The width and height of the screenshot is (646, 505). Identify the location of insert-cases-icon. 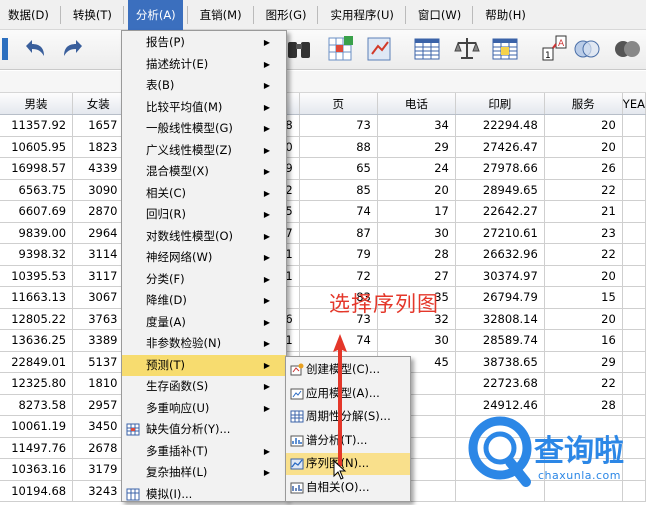
(341, 49).